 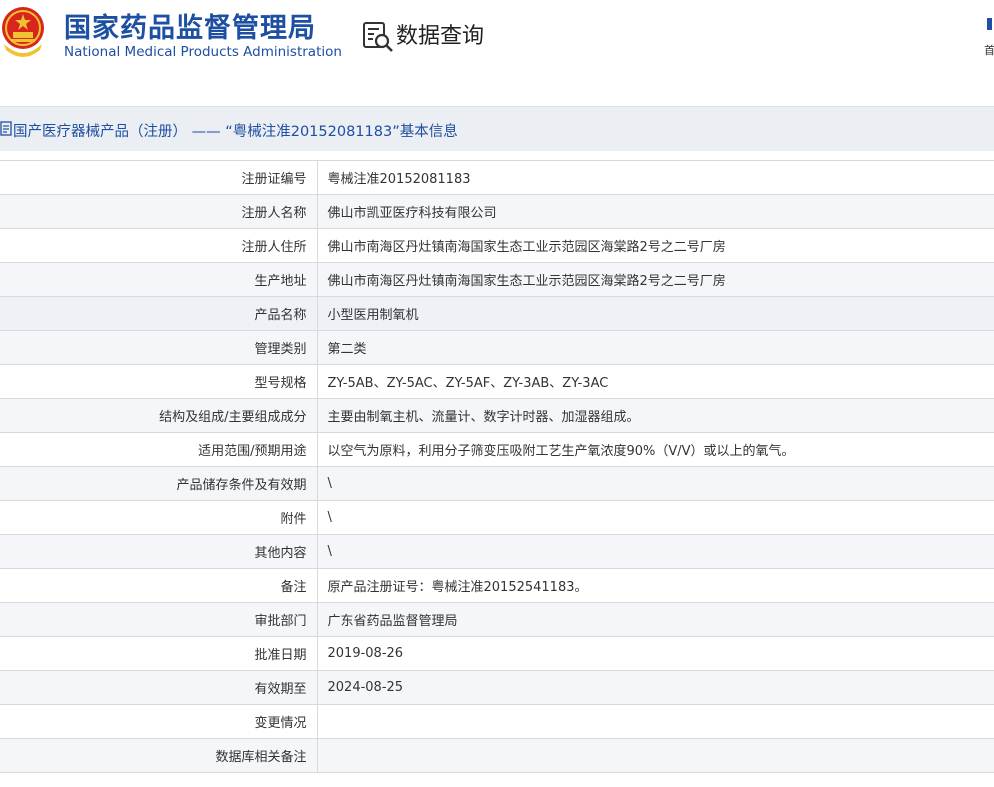 What do you see at coordinates (159, 177) in the screenshot?
I see `row-label: 注册证编号` at bounding box center [159, 177].